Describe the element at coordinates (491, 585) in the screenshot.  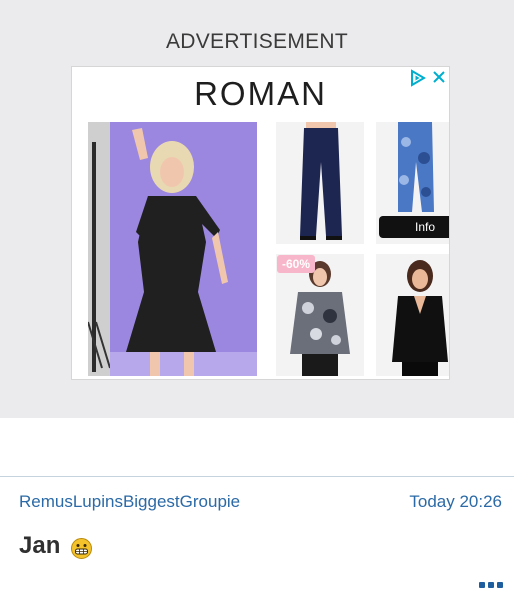
I see `more-options-icon` at that location.